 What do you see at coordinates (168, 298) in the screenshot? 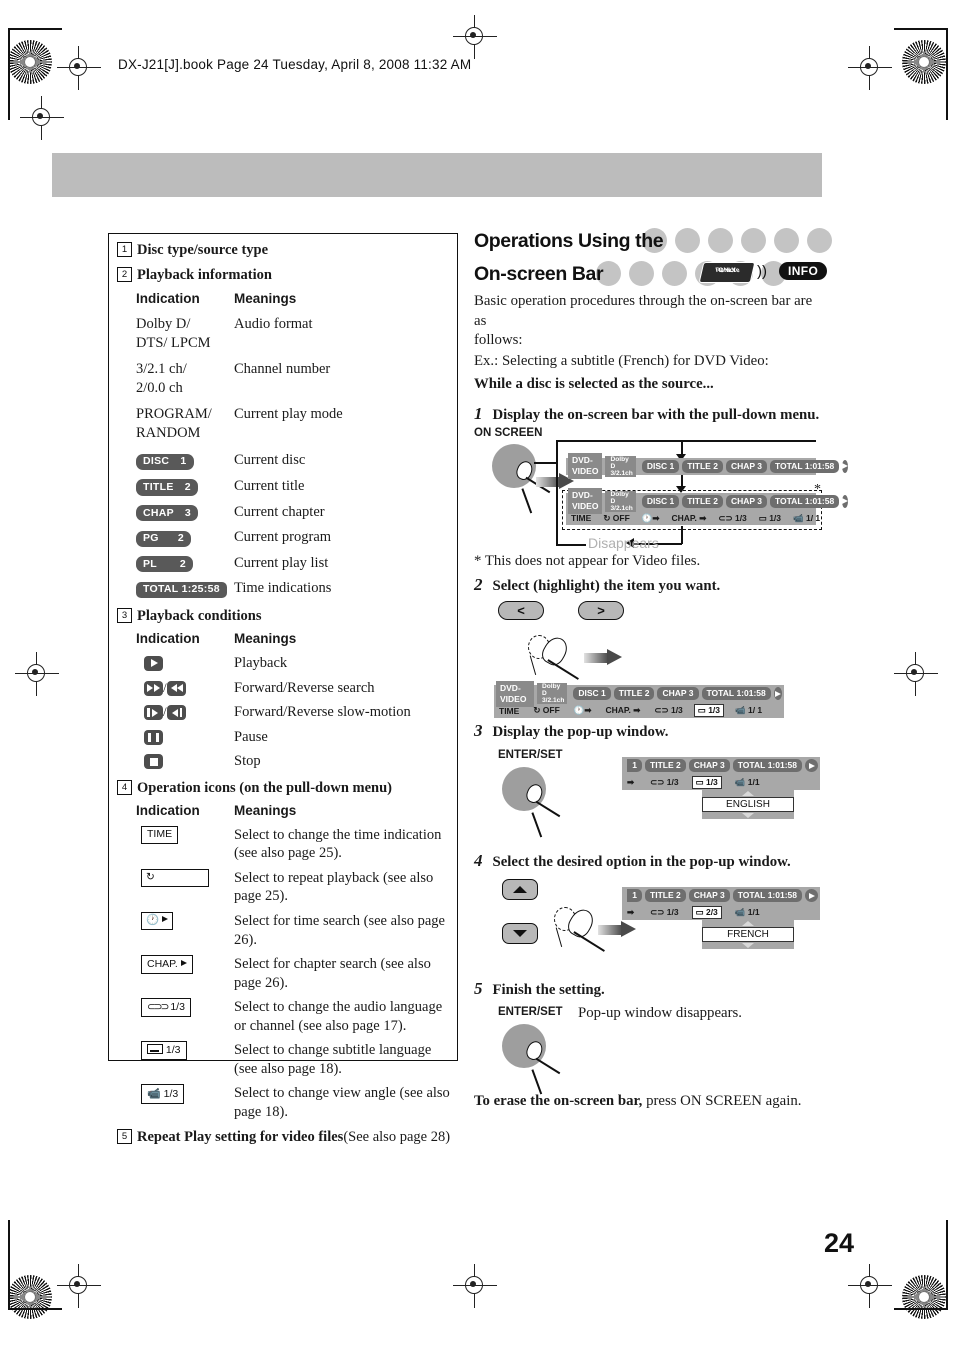
I see `col-header-indication-2: Indication` at bounding box center [168, 298].